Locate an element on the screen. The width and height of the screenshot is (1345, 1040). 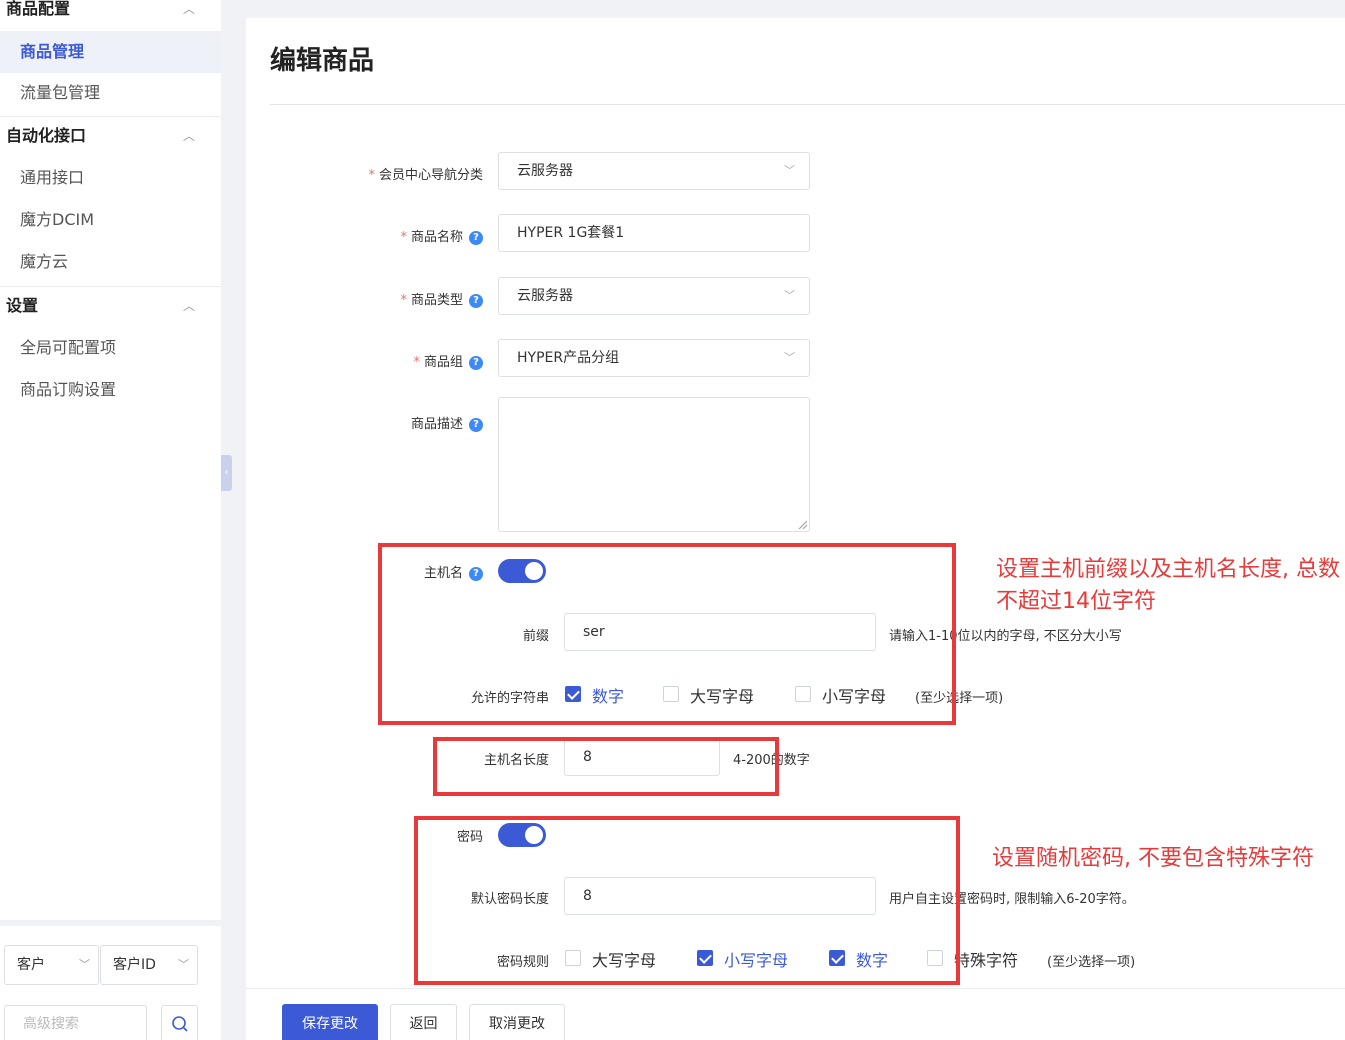
sidebar-item-global-config: 全局可配置项 is located at coordinates (110, 348).